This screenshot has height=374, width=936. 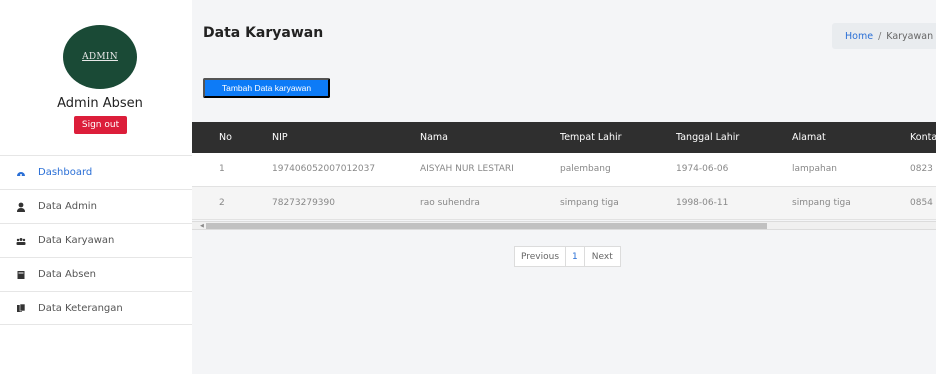 What do you see at coordinates (80, 308) in the screenshot?
I see `sidebar-item-label: Data Keterangan` at bounding box center [80, 308].